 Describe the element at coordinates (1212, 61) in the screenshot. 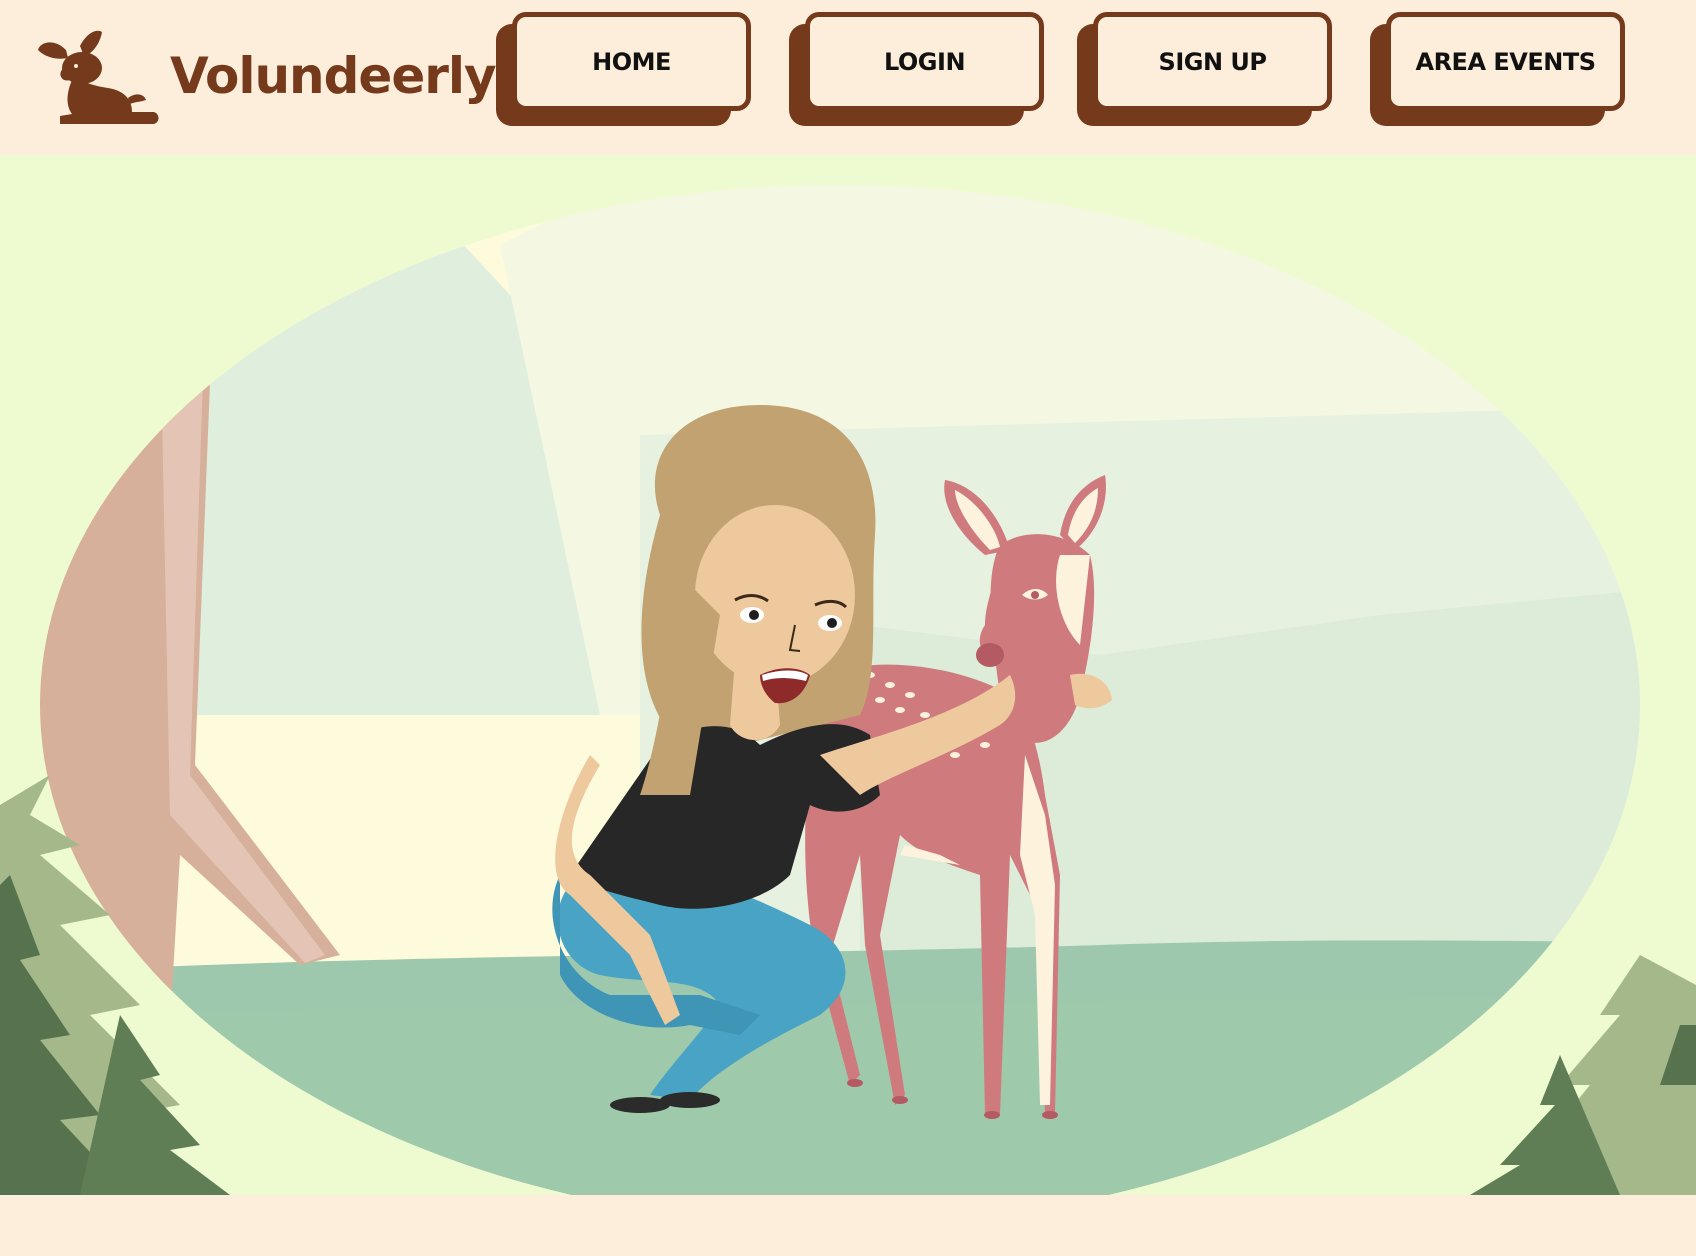

I see `nav-signup-label: SIGN UP` at that location.